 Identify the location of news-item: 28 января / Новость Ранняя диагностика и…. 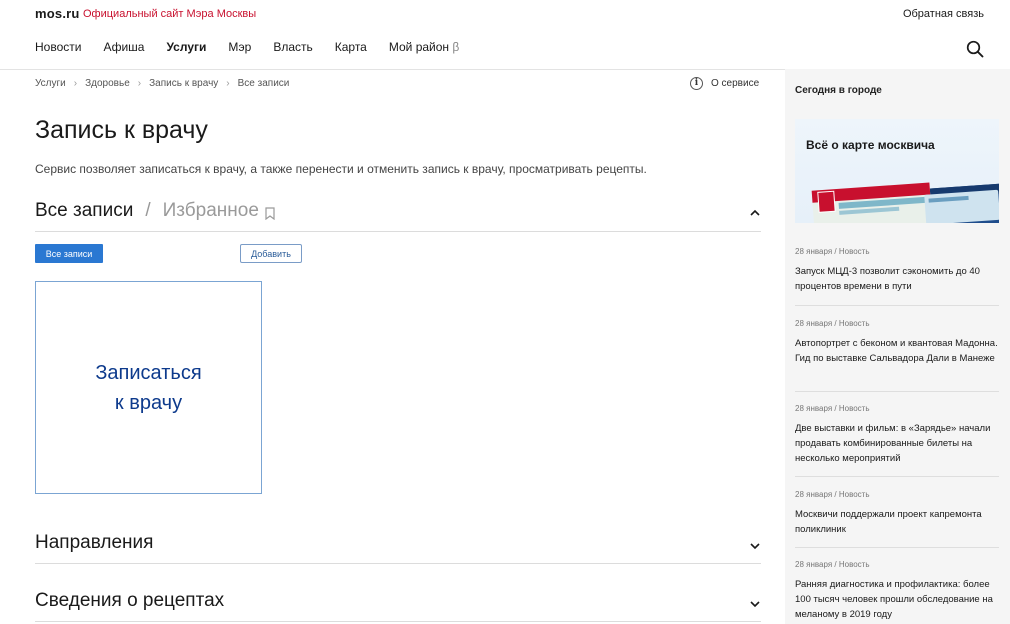
(897, 591).